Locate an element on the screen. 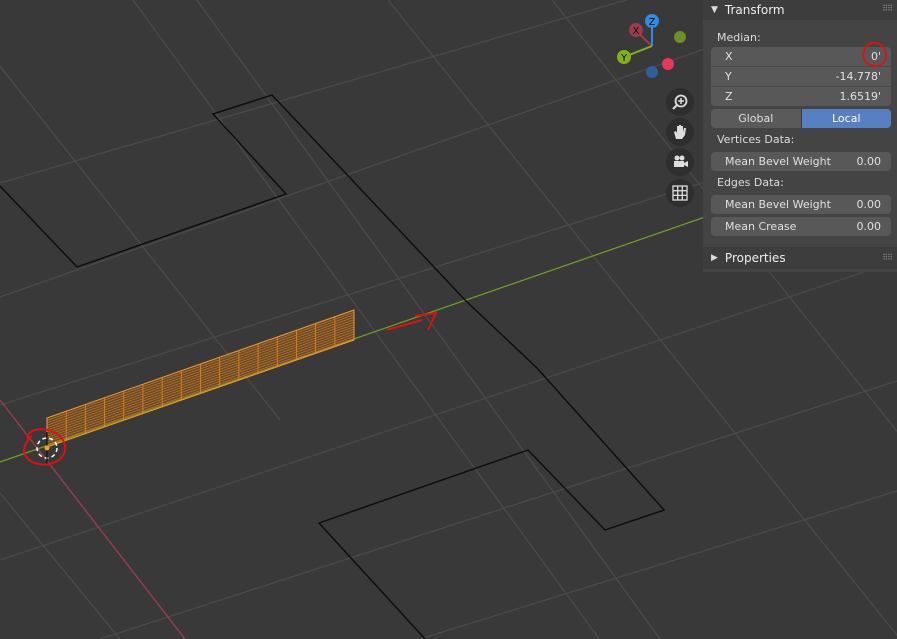 Image resolution: width=897 pixels, height=639 pixels. median-z-field: Z 1.6519' is located at coordinates (801, 96).